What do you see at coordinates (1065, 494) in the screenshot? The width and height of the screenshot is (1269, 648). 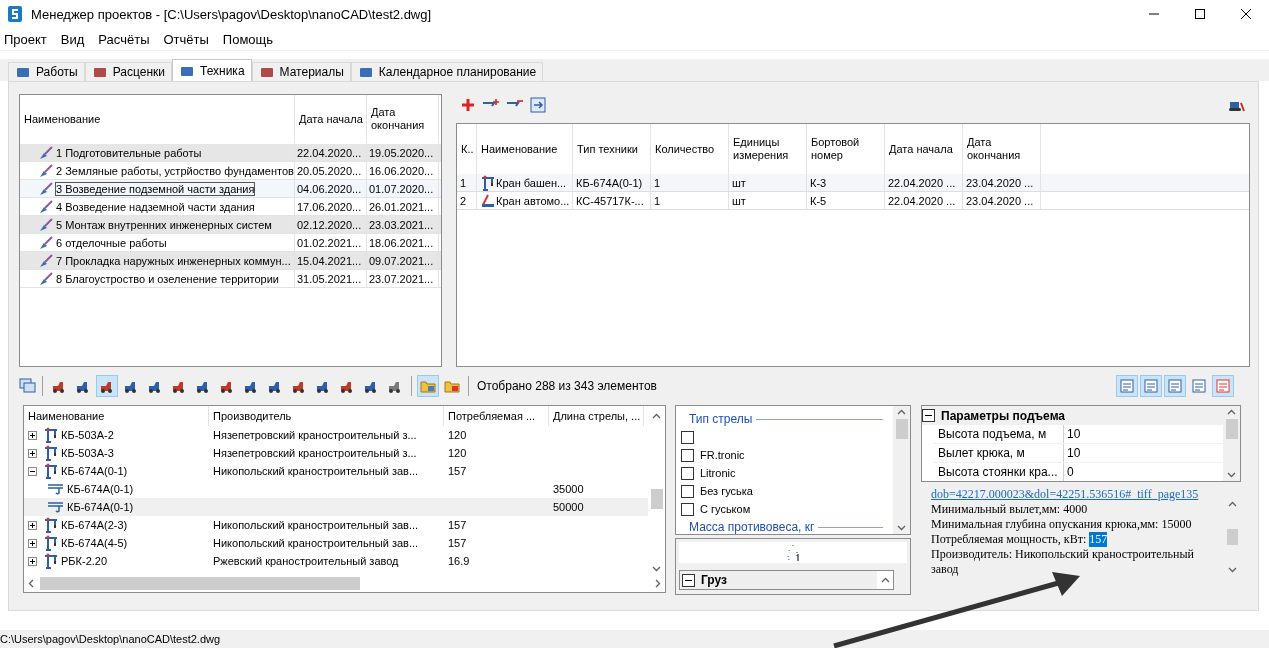 I see `document-link: dob=42217.000023&dol=42251.536516#_tiff_page135` at bounding box center [1065, 494].